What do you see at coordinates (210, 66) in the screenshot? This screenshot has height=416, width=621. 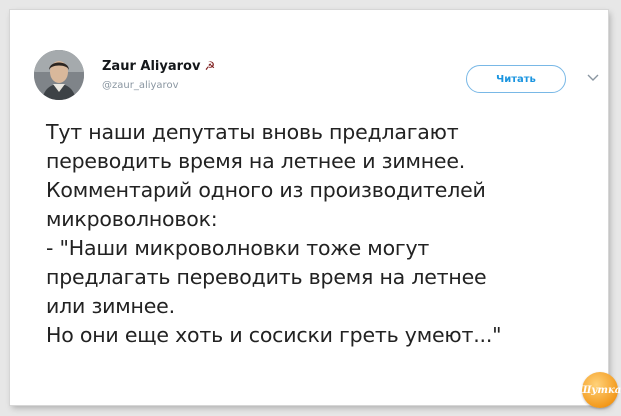 I see `hammer-sickle-icon: ☭` at bounding box center [210, 66].